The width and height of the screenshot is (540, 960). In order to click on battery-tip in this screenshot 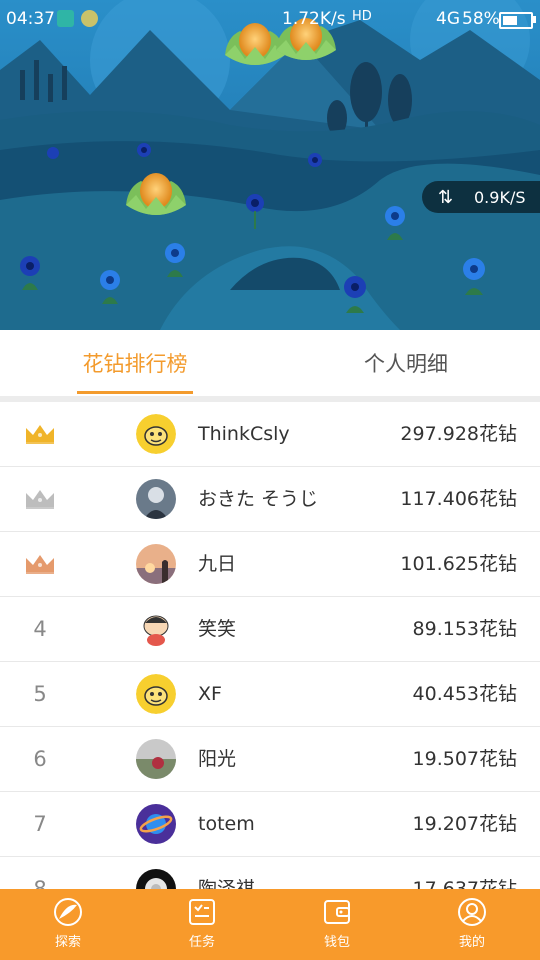, I will do `click(534, 19)`.